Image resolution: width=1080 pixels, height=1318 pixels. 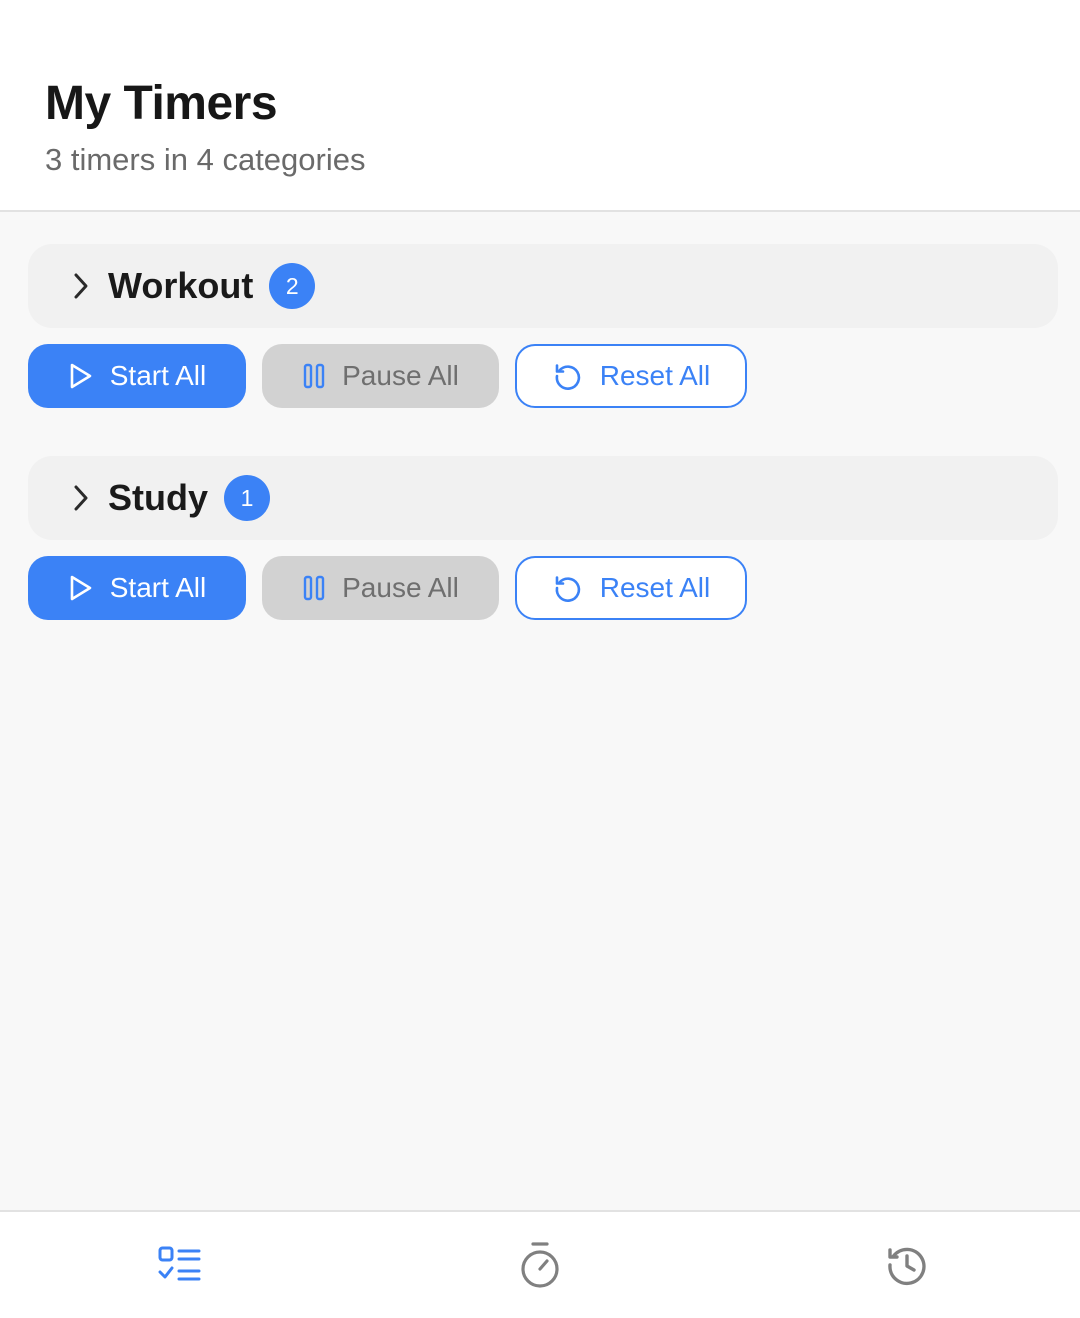 What do you see at coordinates (181, 285) in the screenshot?
I see `category-name: Workout` at bounding box center [181, 285].